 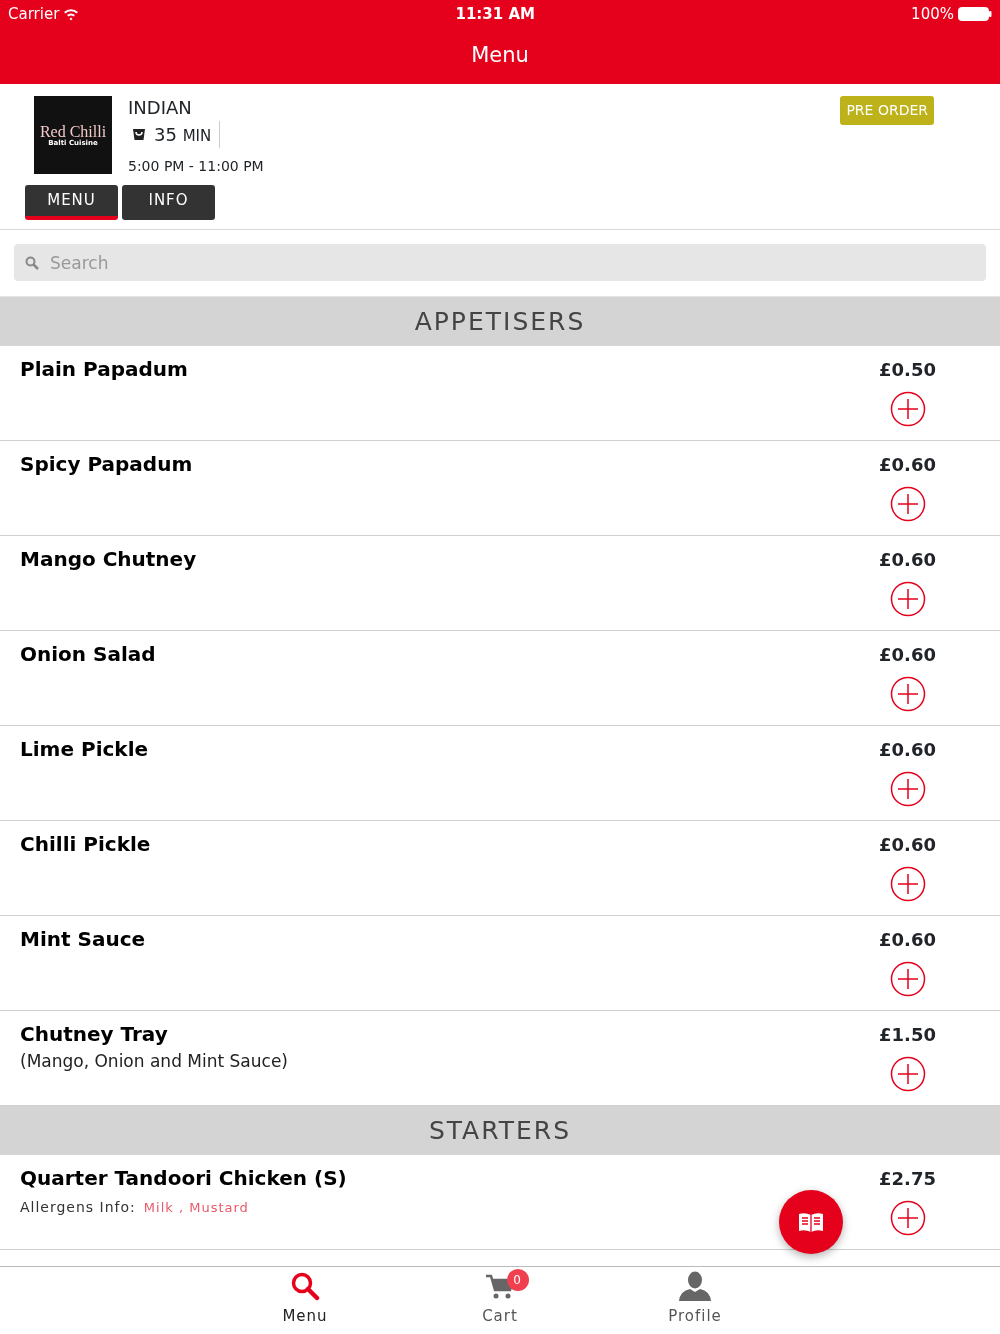 What do you see at coordinates (500, 321) in the screenshot?
I see `section-heading: APPETISERS` at bounding box center [500, 321].